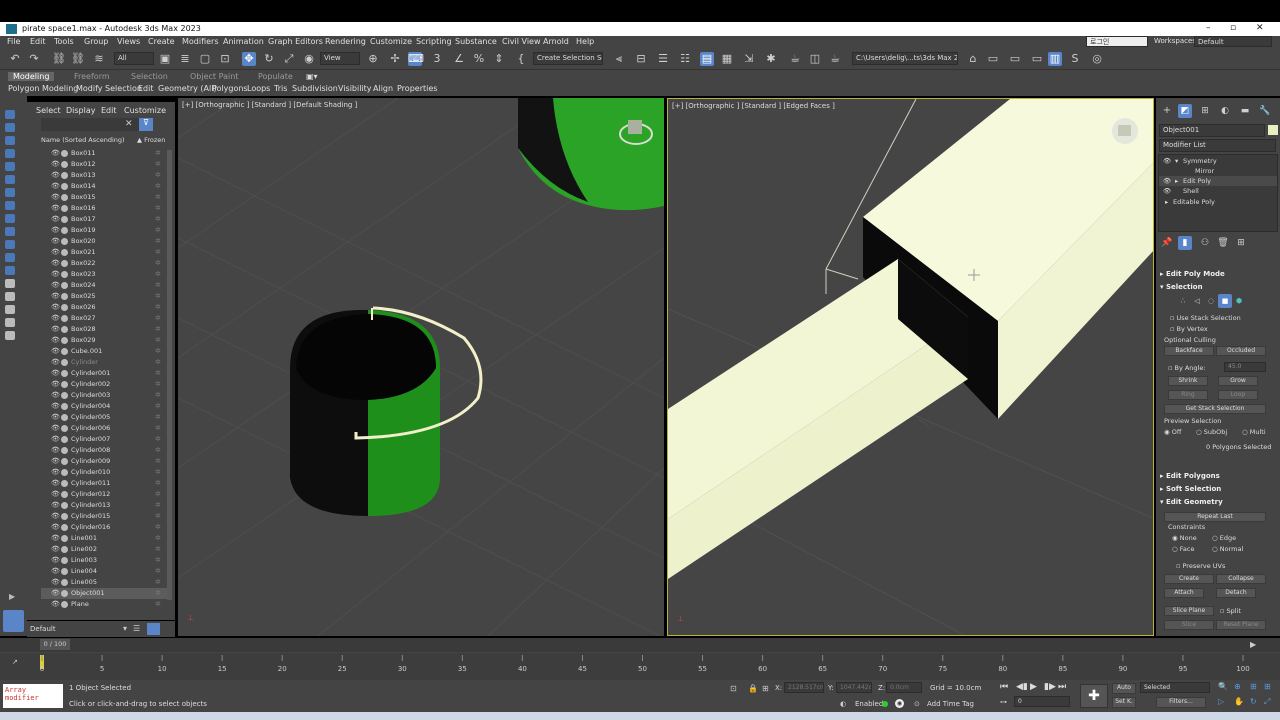  I want to click on by-angle-input: 45.0, so click(1245, 367).